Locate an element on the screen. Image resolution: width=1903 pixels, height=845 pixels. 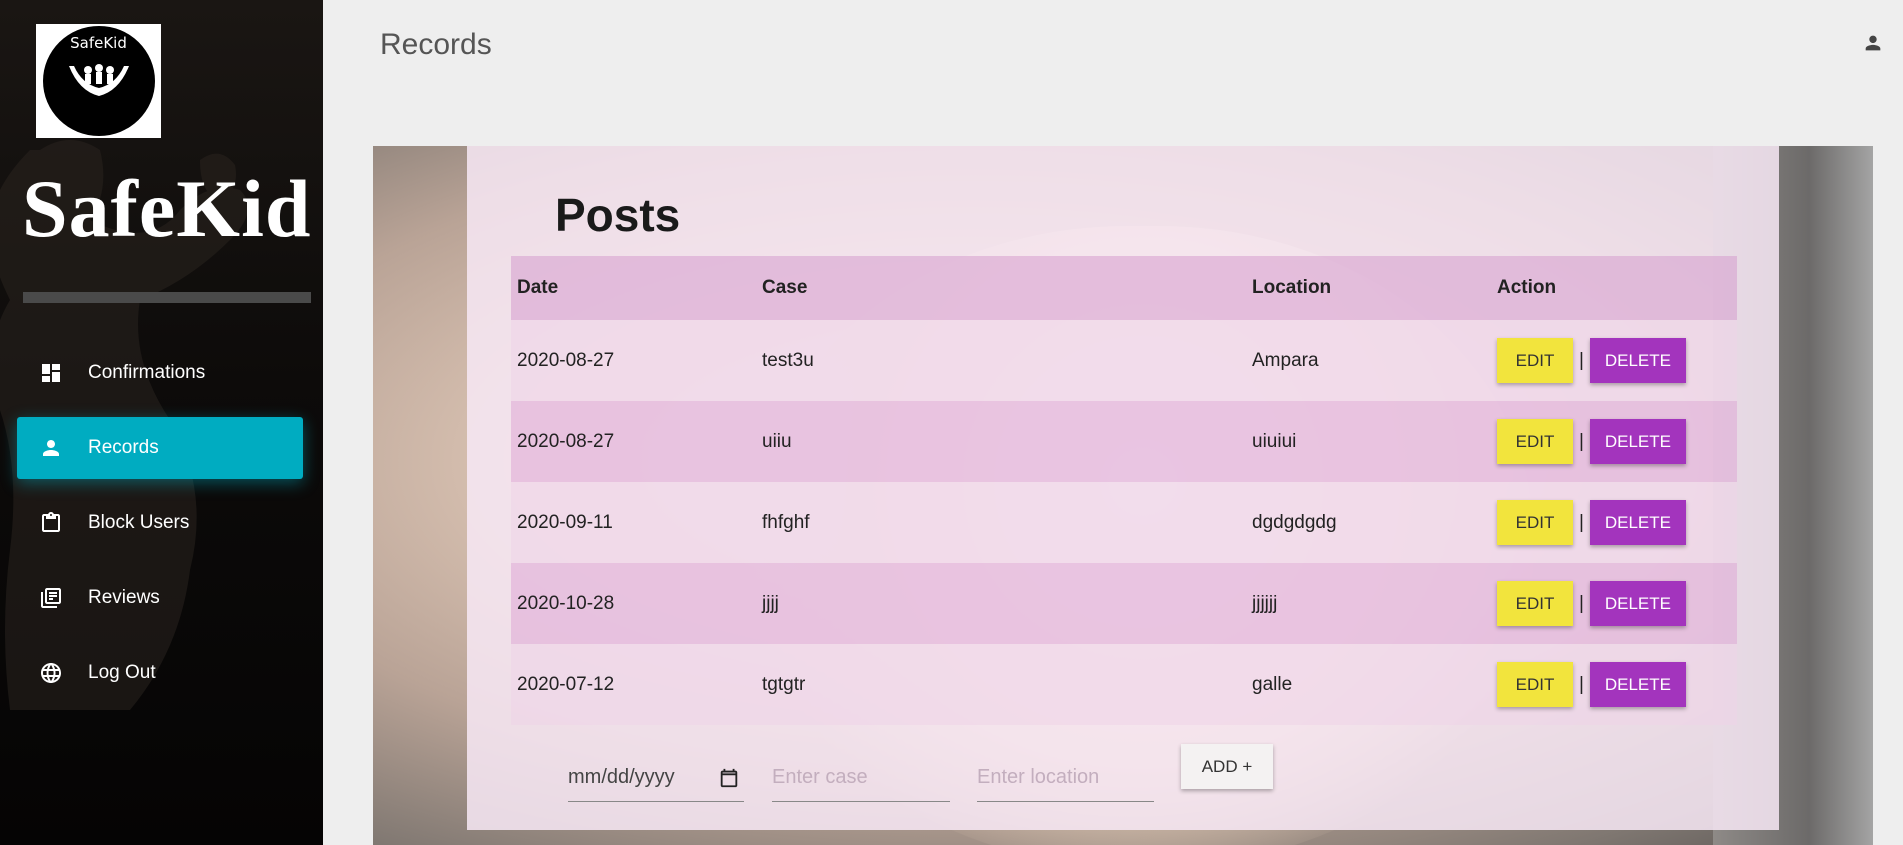
logo-emblem: SafeKid is located at coordinates (98, 81).